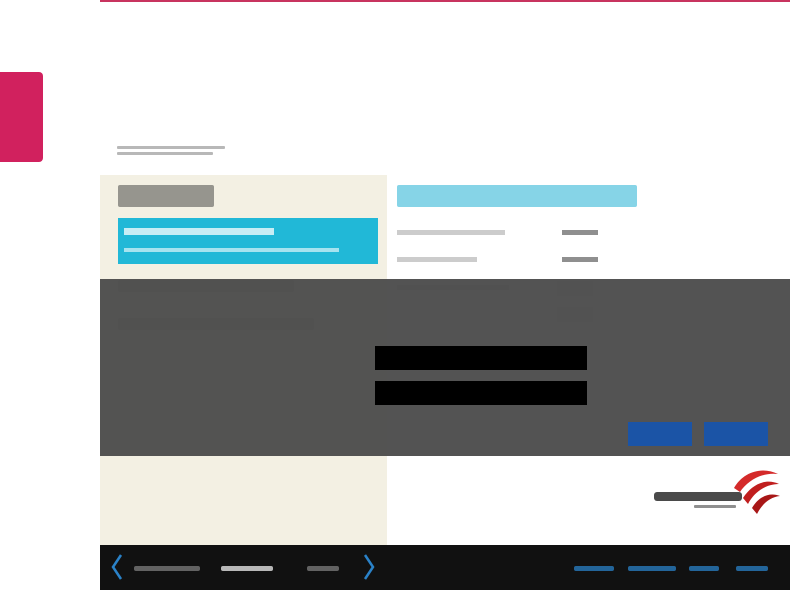 This screenshot has width=790, height=590. I want to click on footer-tab-advanced, so click(167, 568).